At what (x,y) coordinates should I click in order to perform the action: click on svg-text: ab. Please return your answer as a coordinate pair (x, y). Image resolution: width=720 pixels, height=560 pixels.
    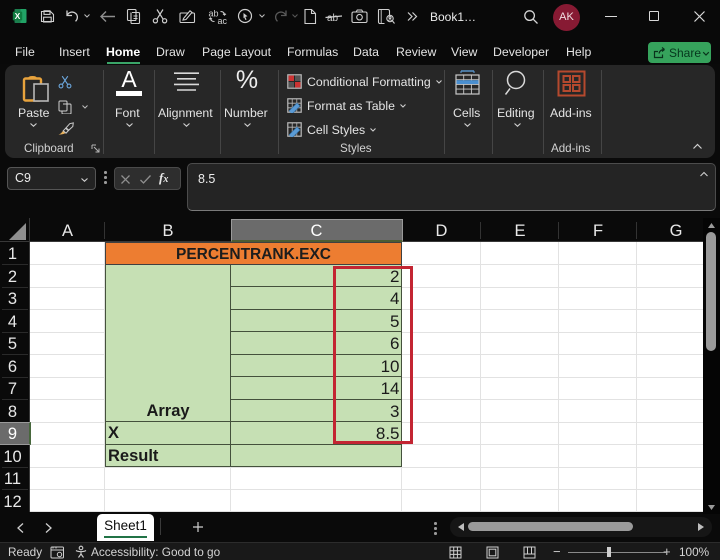
    Looking at the image, I should click on (333, 18).